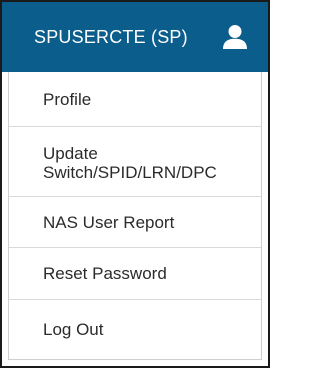 This screenshot has height=368, width=320. I want to click on menu-item-label: Profile, so click(67, 99).